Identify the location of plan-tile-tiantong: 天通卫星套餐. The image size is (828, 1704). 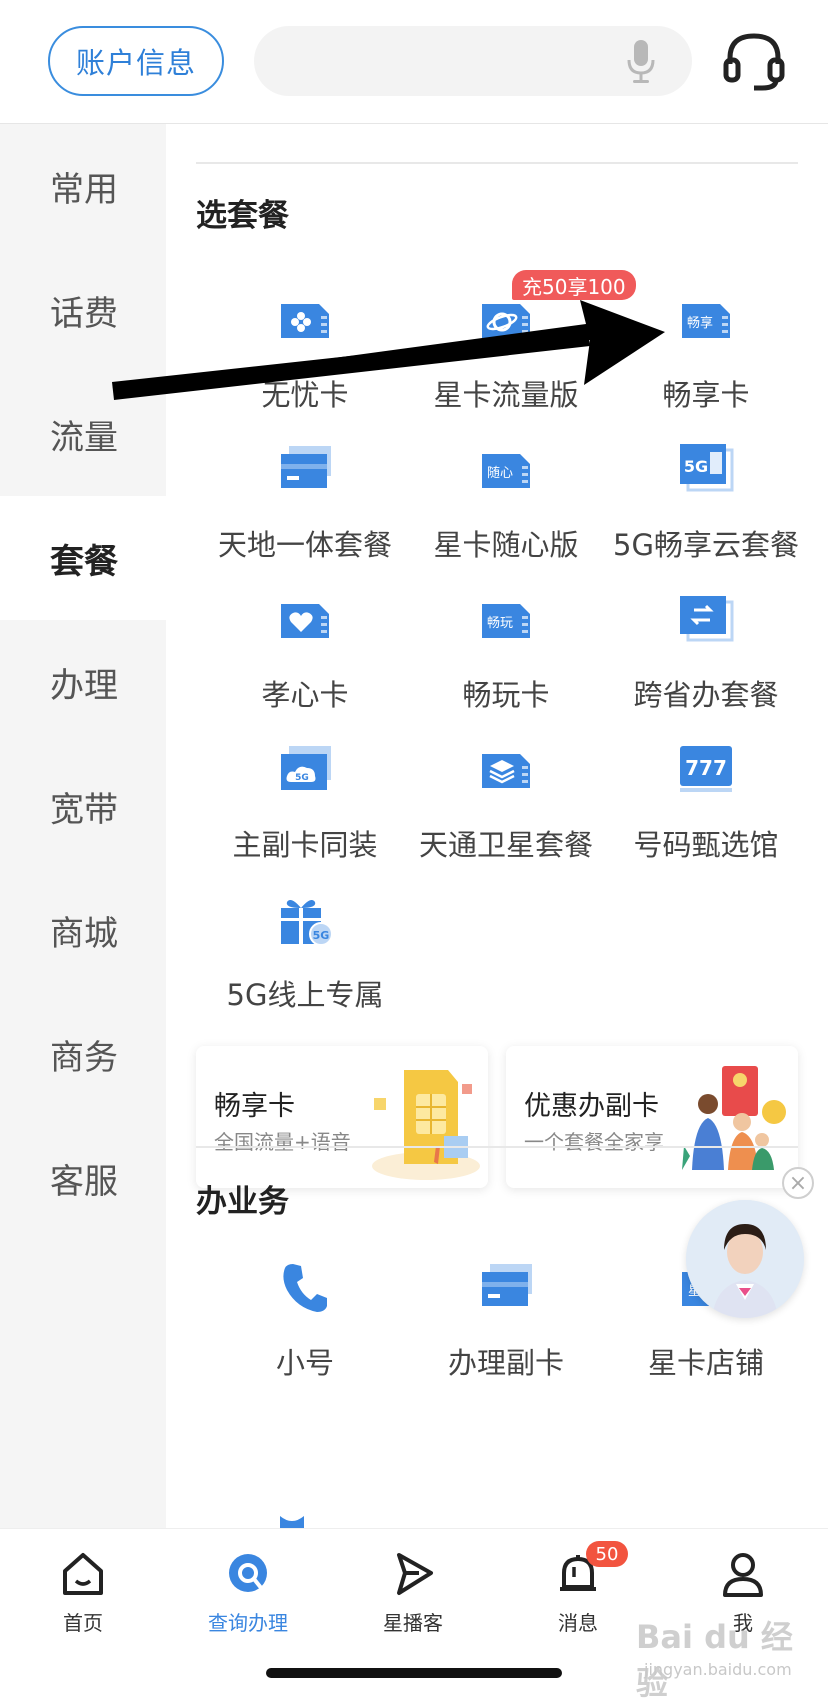
(506, 819).